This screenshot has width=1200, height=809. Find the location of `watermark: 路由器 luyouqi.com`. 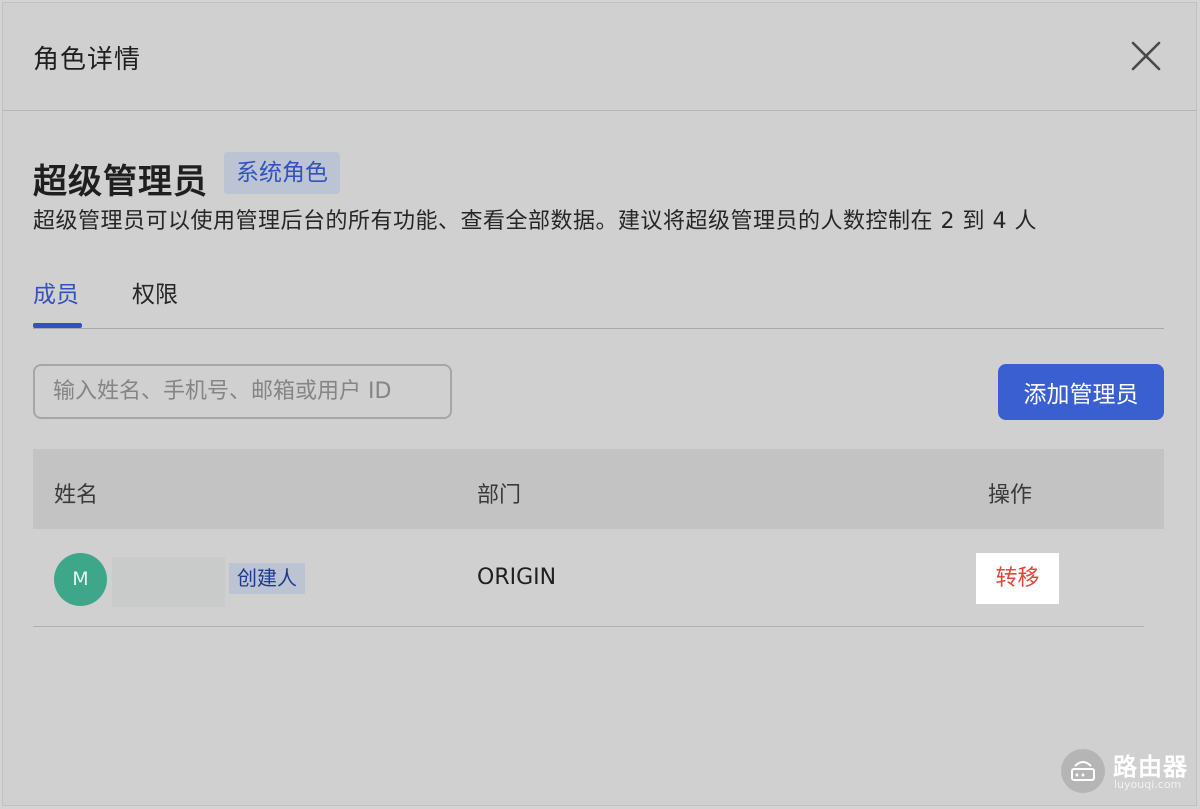

watermark: 路由器 luyouqi.com is located at coordinates (1126, 772).